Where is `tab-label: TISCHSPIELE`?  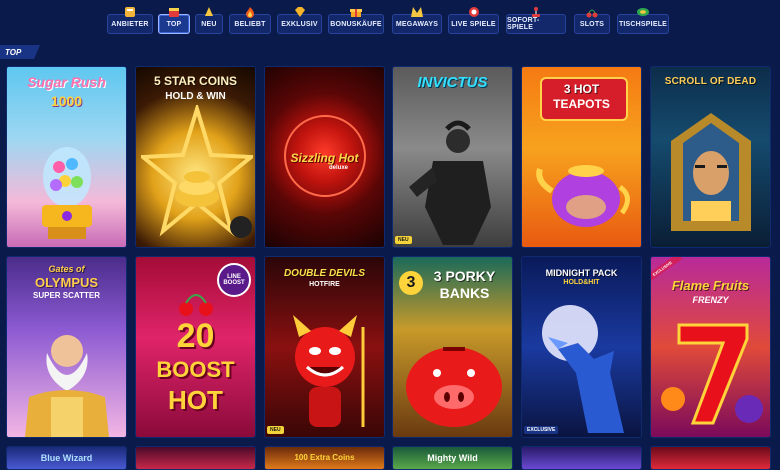
tab-label: TISCHSPIELE is located at coordinates (643, 24).